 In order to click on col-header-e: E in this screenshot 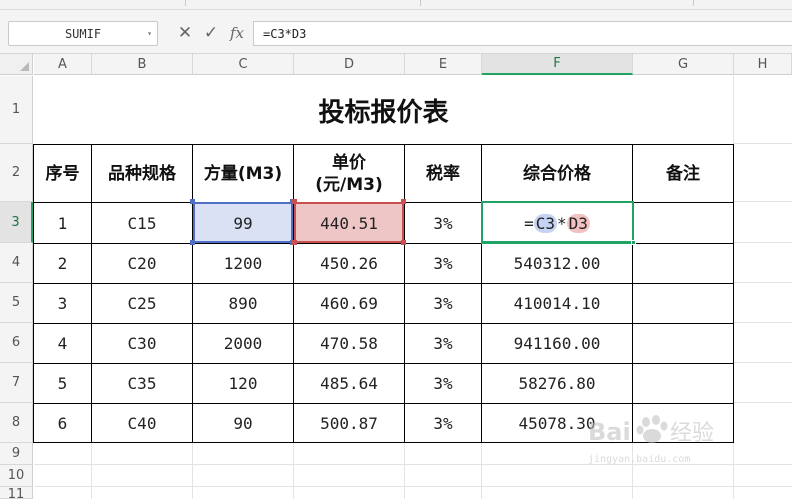, I will do `click(443, 64)`.